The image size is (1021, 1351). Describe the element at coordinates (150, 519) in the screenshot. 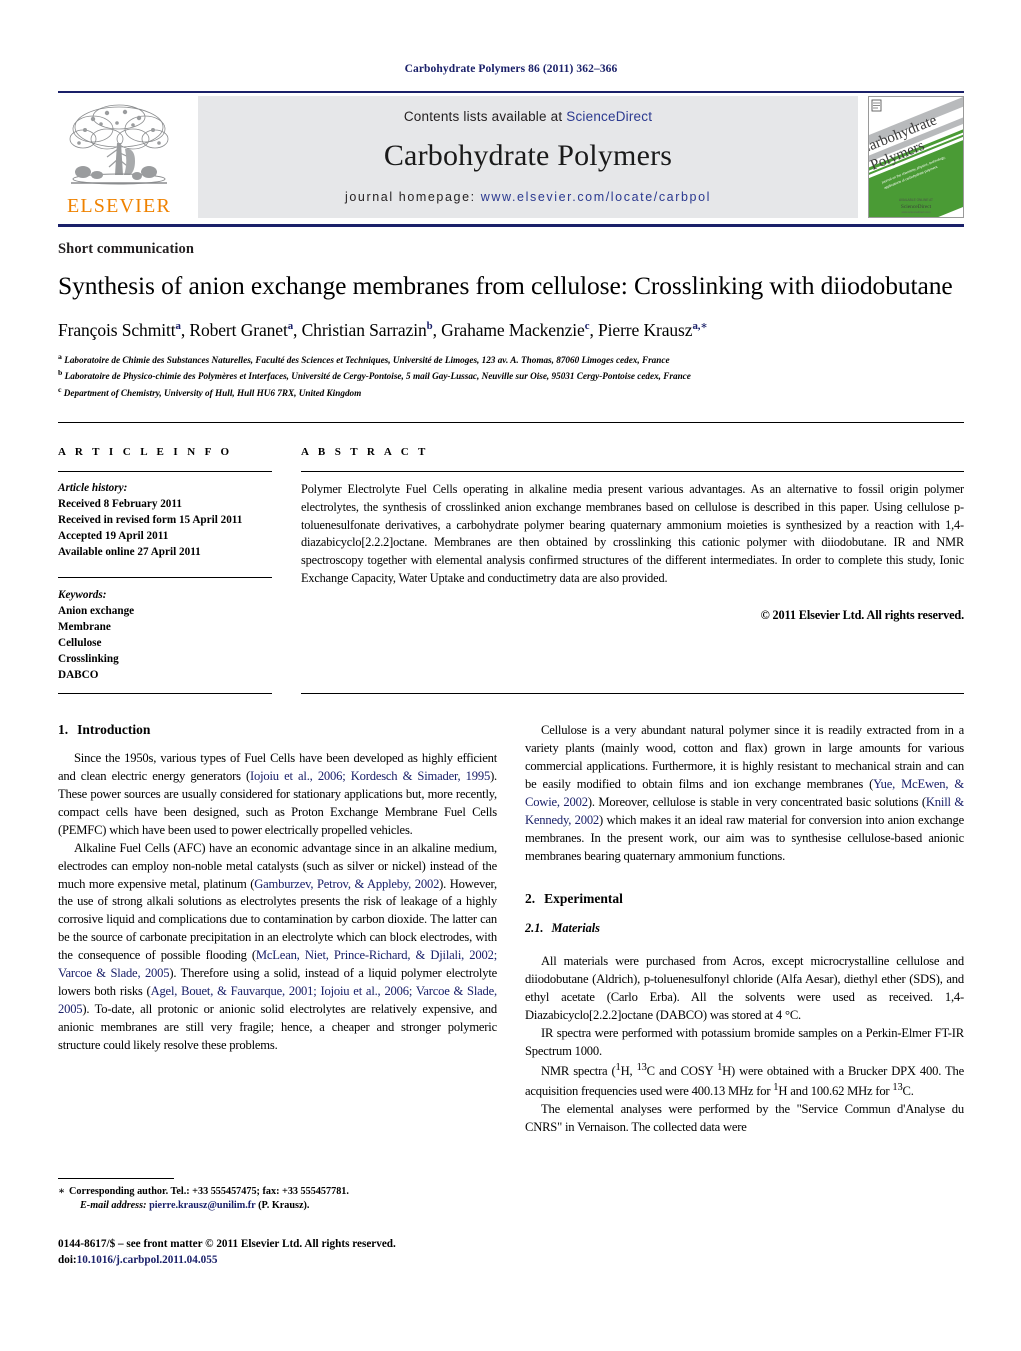

I see `article-history-item: Received in revised form 15 April 2011` at that location.